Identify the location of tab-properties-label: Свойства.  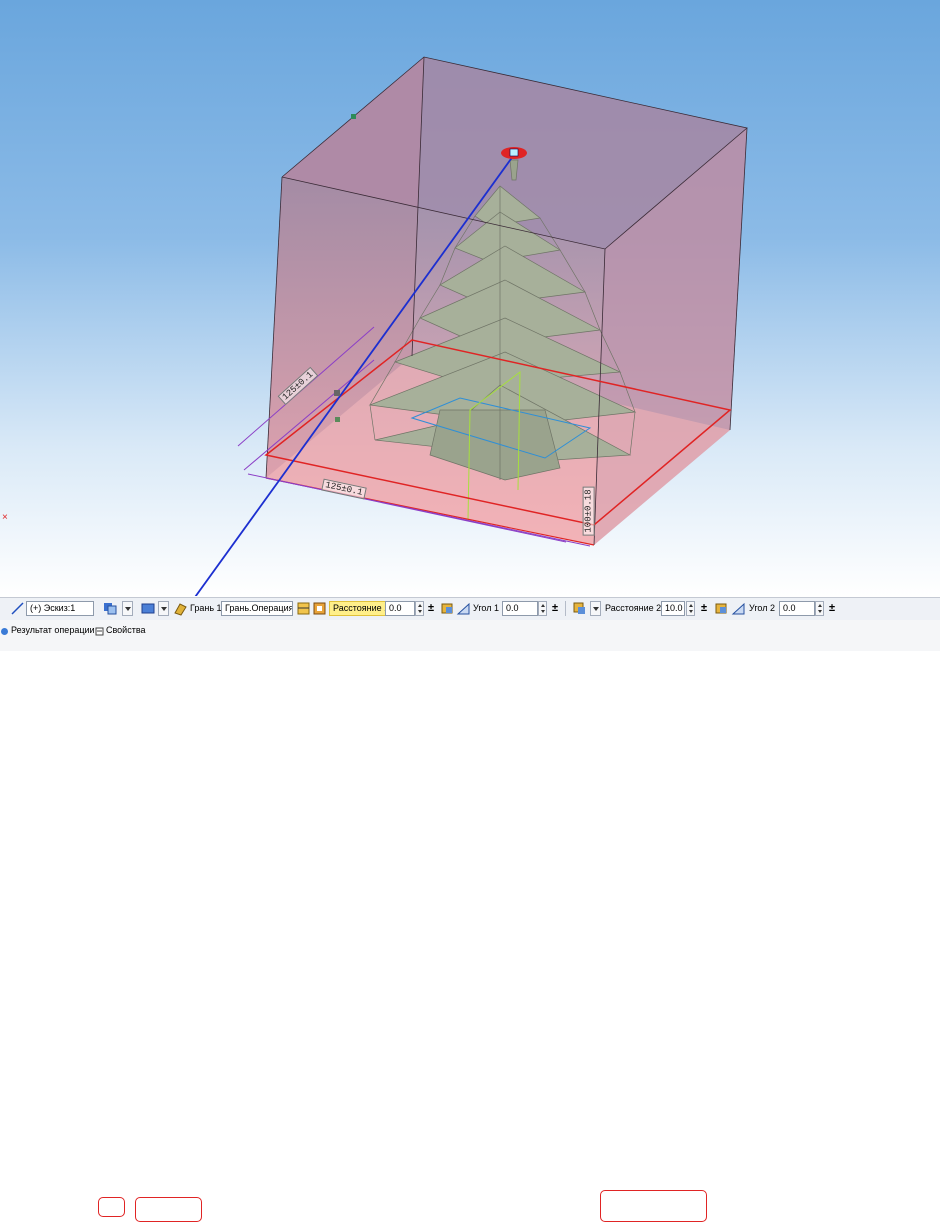
(126, 630).